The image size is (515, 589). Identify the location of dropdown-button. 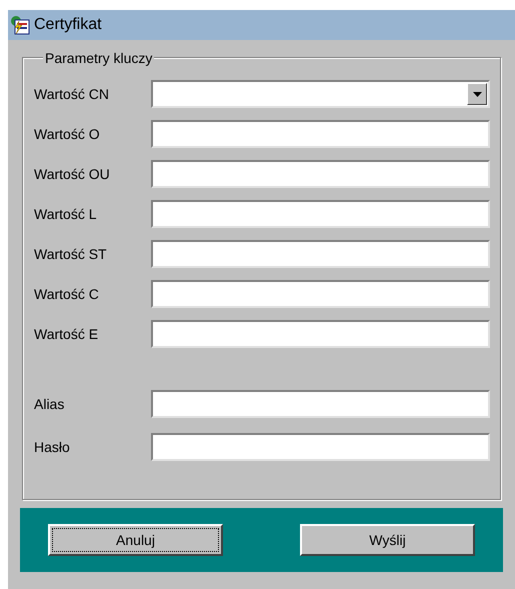
(477, 94).